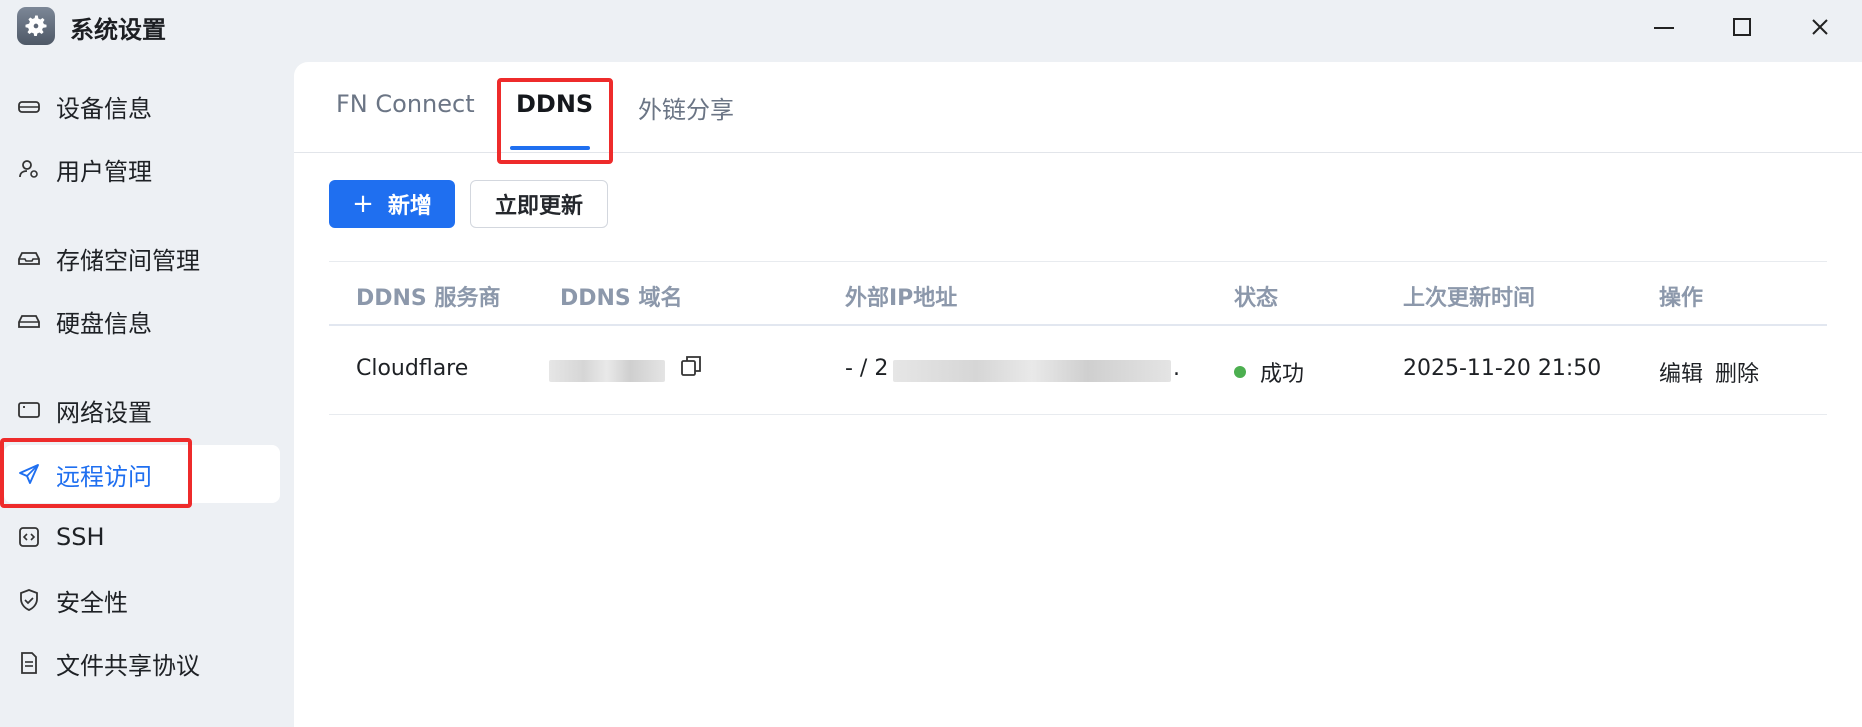  I want to click on disk-icon, so click(29, 321).